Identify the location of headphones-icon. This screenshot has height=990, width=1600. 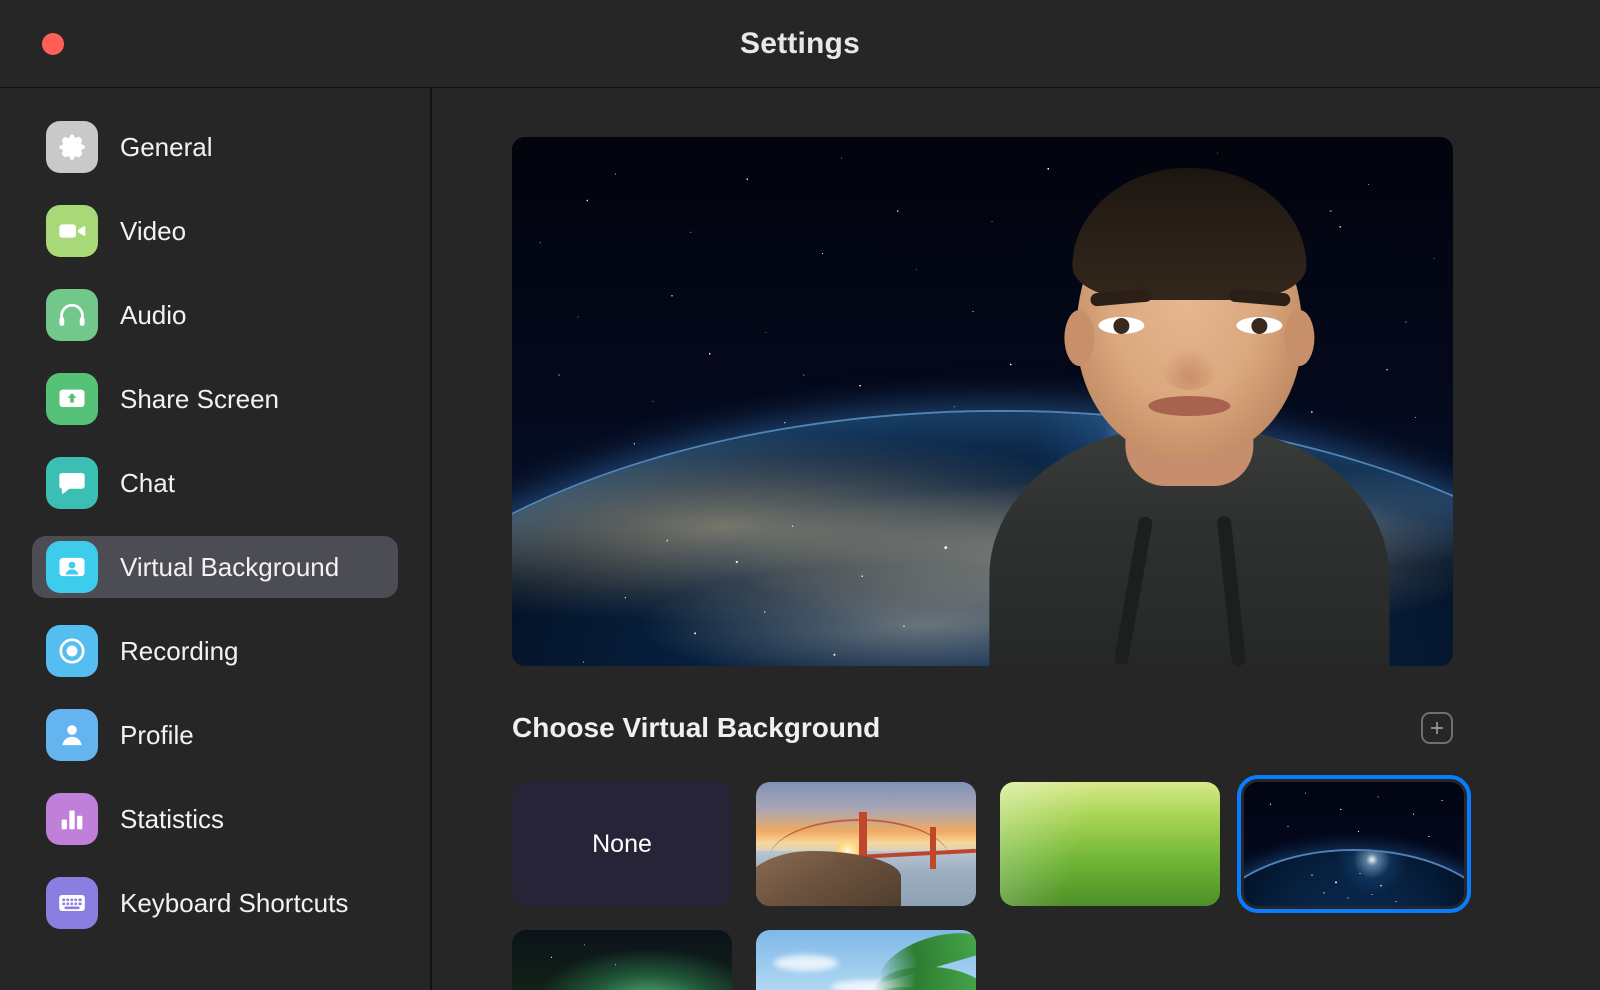
(72, 315).